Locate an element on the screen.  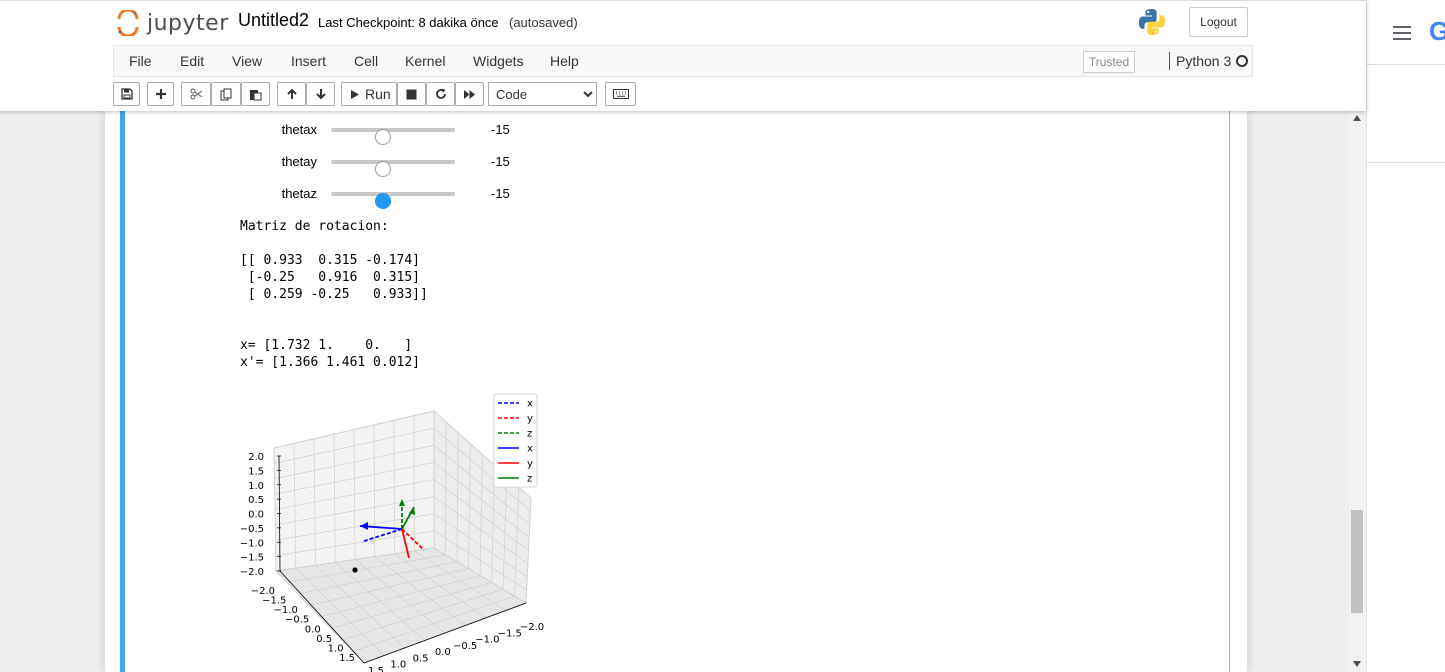
hamburger-menu-icon is located at coordinates (1402, 33).